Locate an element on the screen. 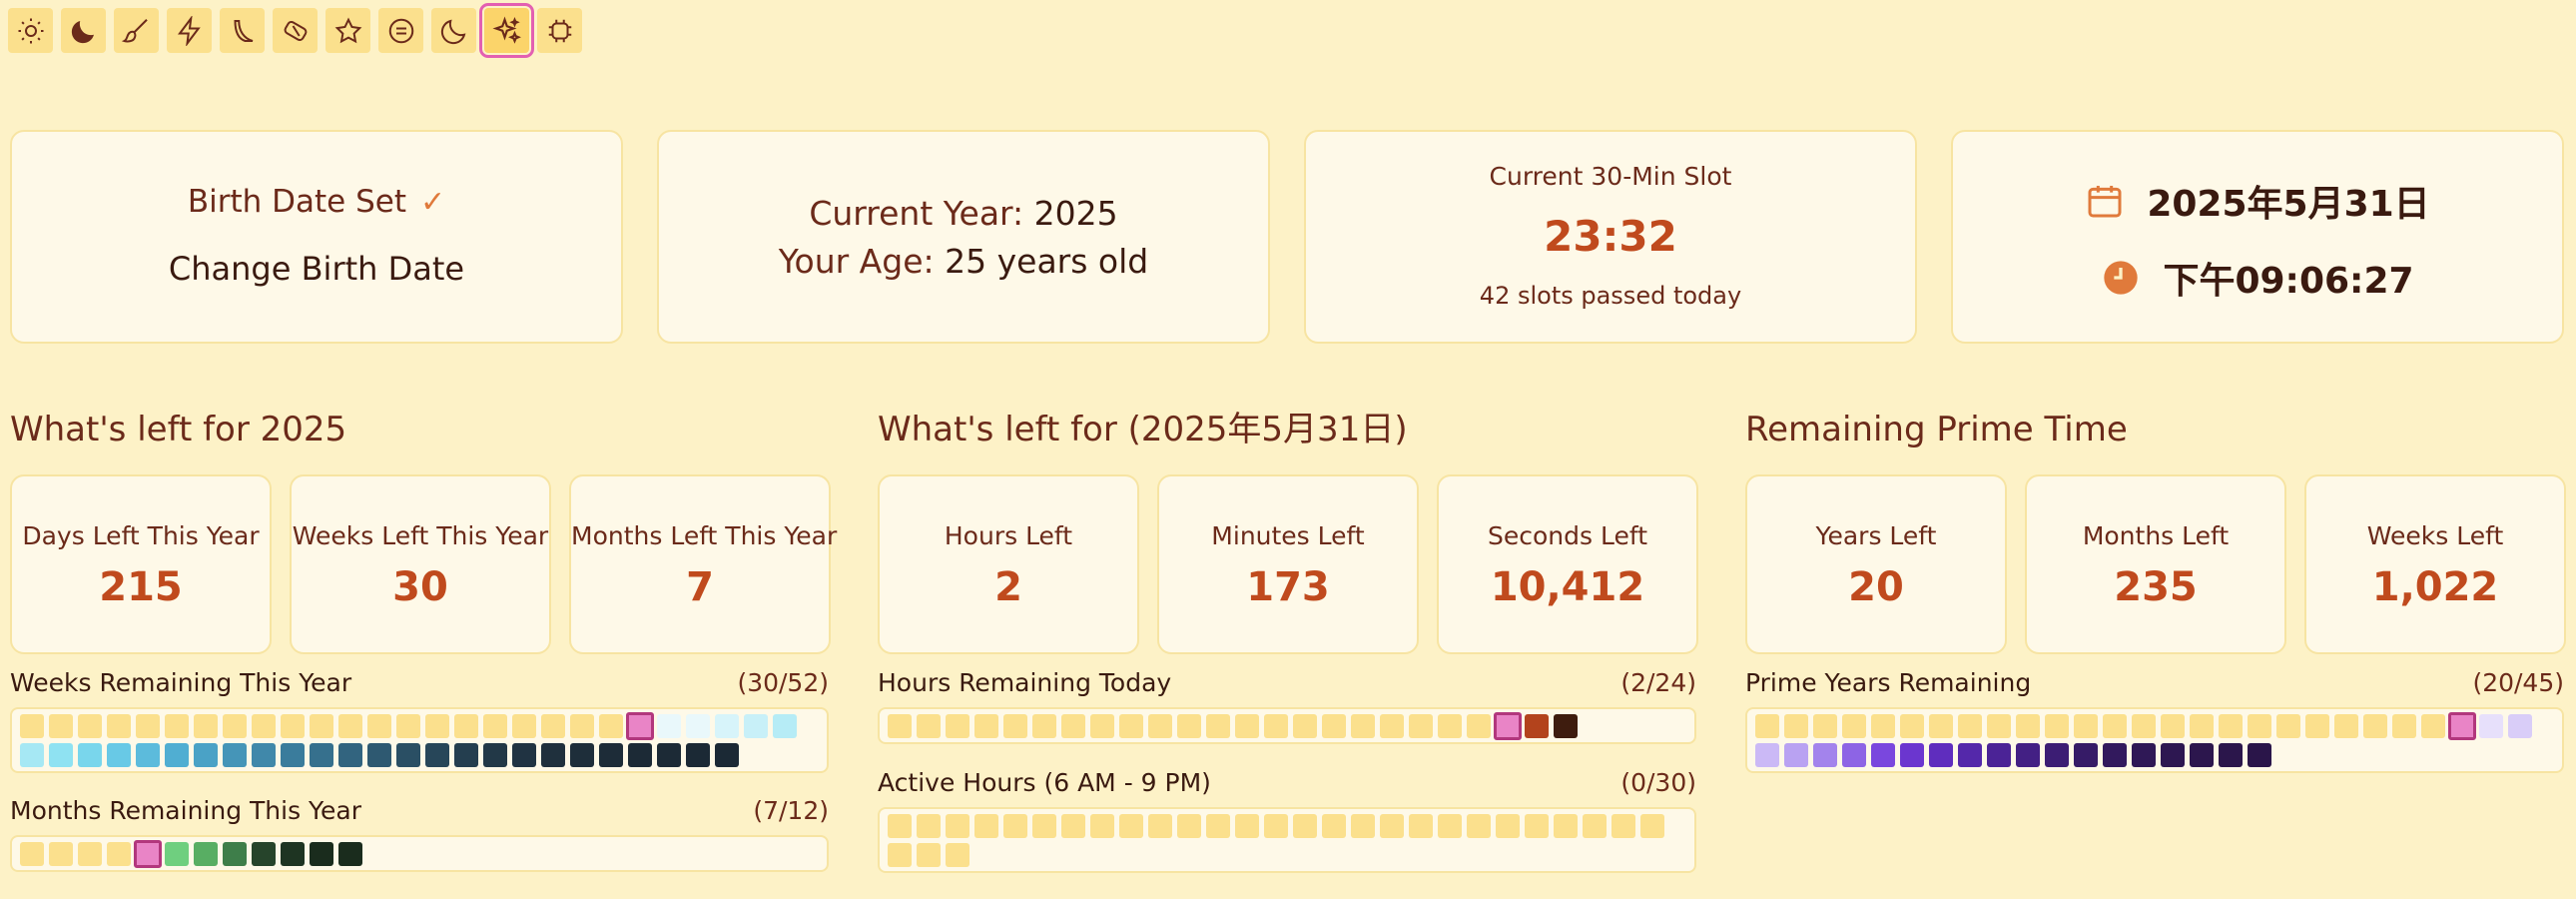 This screenshot has height=899, width=2576. moon-outline-icon is located at coordinates (453, 30).